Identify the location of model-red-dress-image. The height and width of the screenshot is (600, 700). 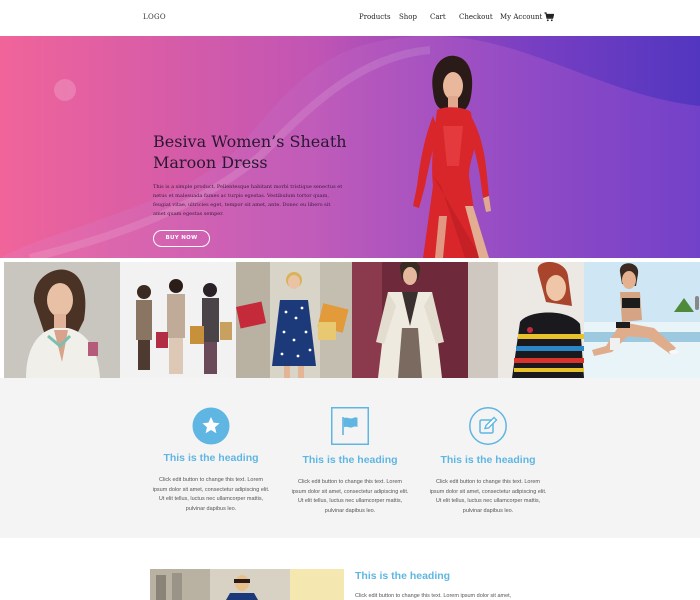
(452, 156).